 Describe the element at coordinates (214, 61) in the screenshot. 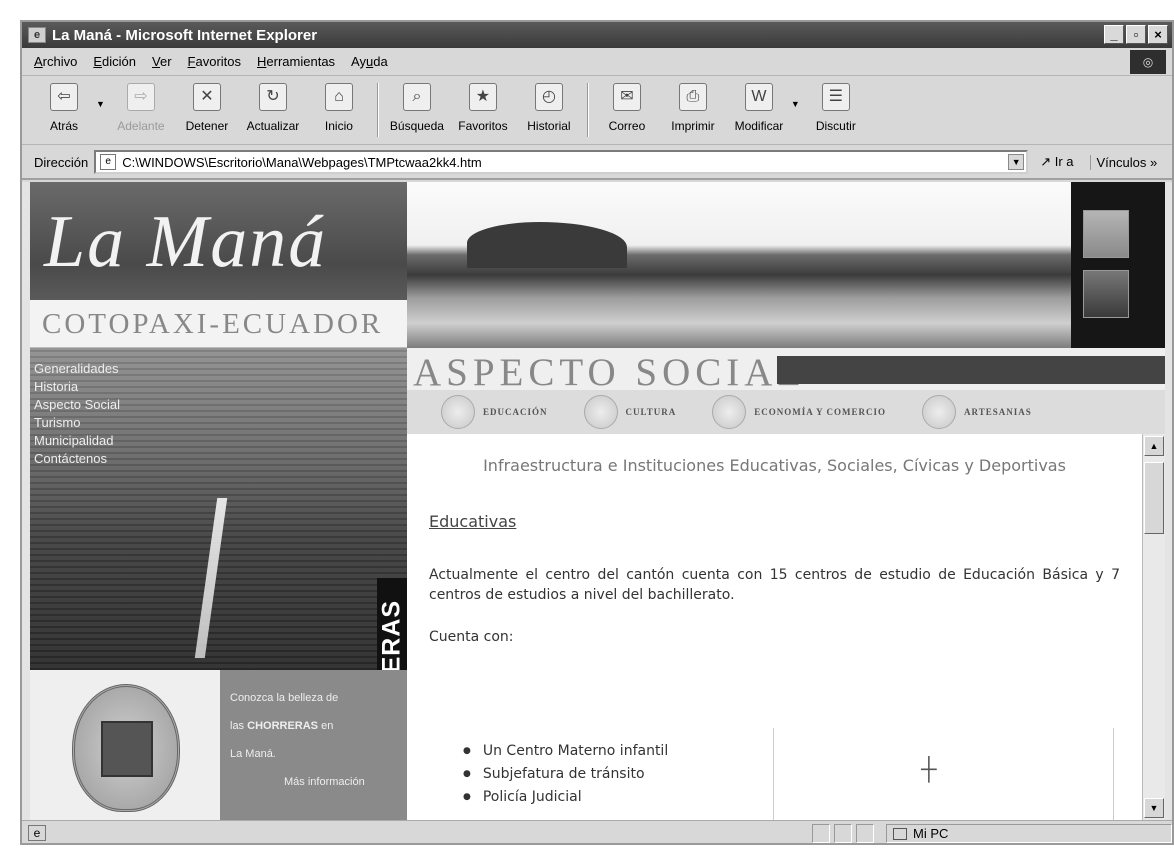

I see `menu-favoritos: Favoritos` at that location.